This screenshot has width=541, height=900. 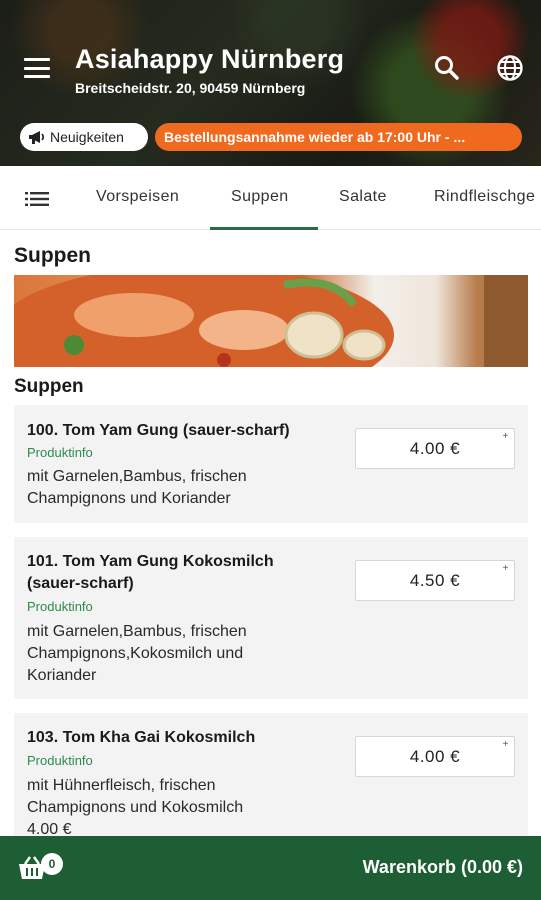 What do you see at coordinates (443, 867) in the screenshot?
I see `cart-total: Warenkorb (0.00 €)` at bounding box center [443, 867].